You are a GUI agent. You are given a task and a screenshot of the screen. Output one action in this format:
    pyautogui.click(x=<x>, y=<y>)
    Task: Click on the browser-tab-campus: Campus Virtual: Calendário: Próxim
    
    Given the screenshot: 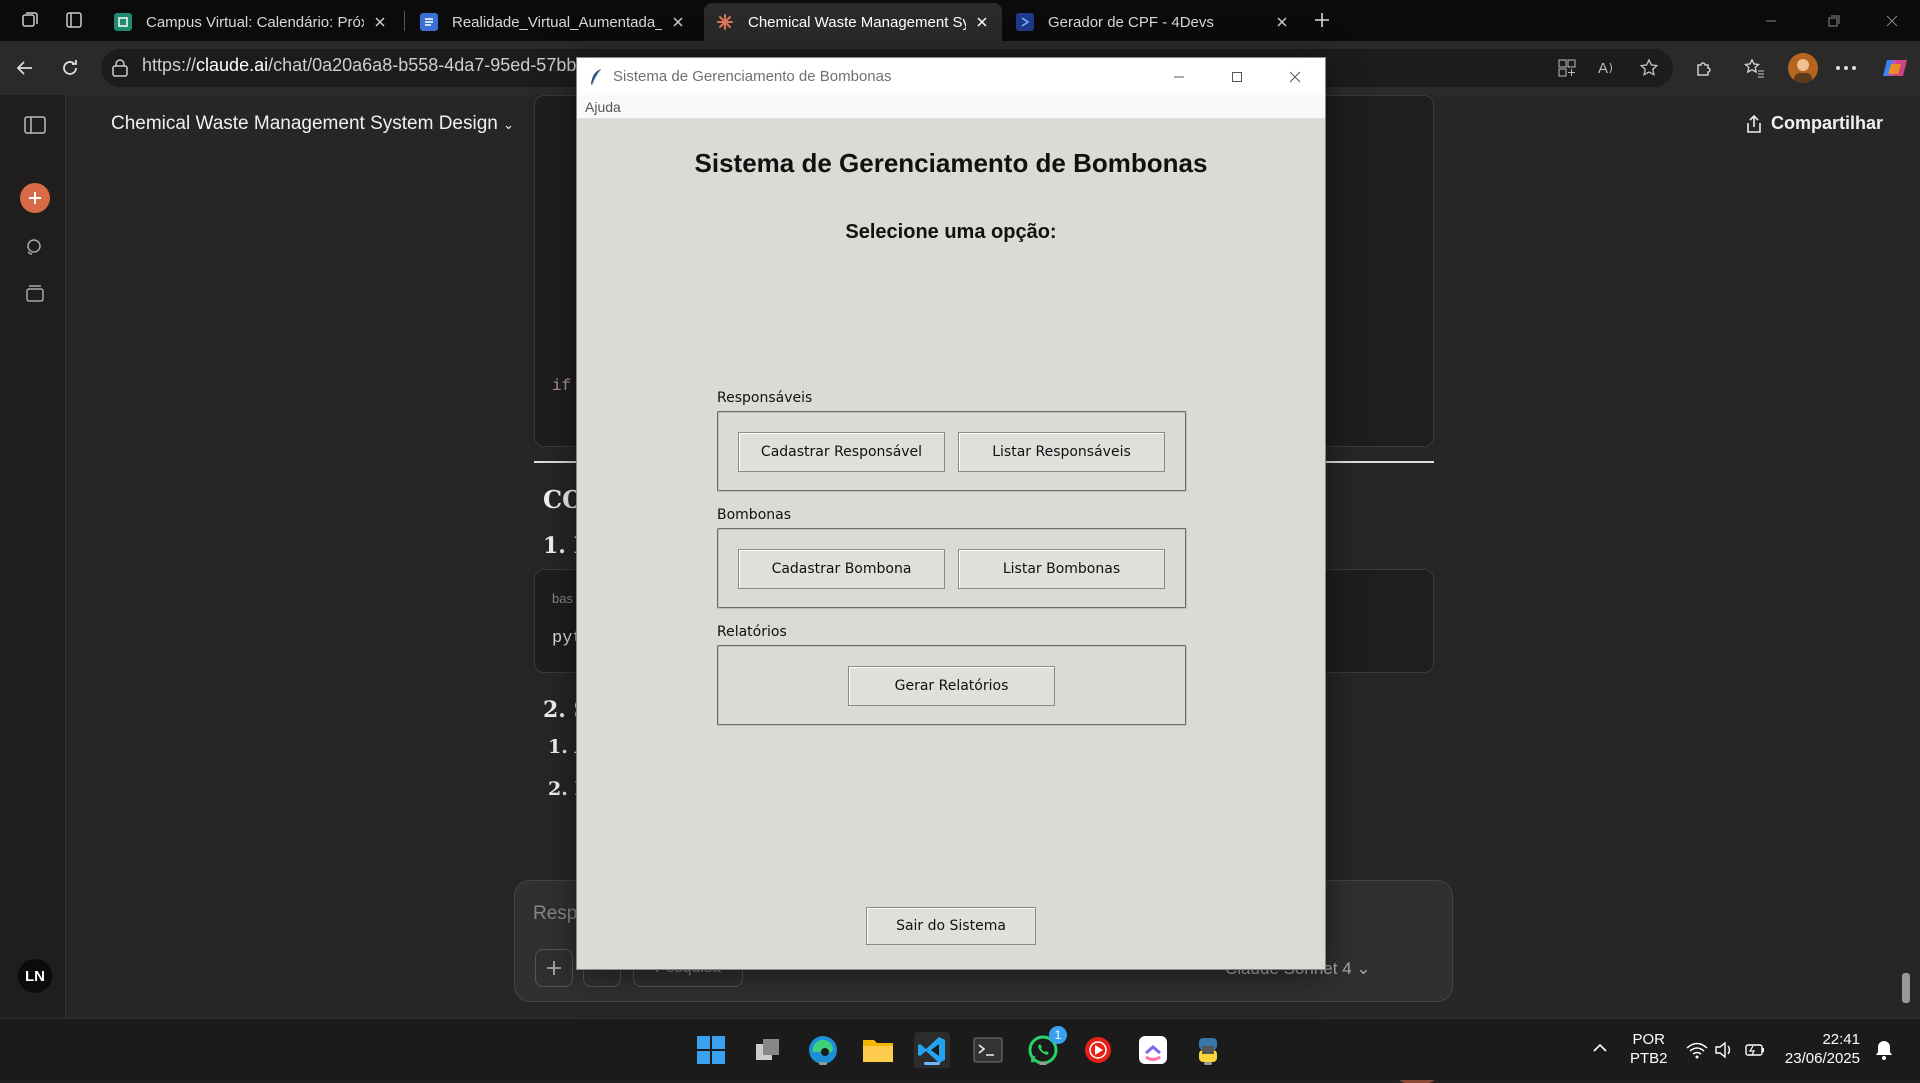 What is the action you would take?
    pyautogui.click(x=251, y=22)
    